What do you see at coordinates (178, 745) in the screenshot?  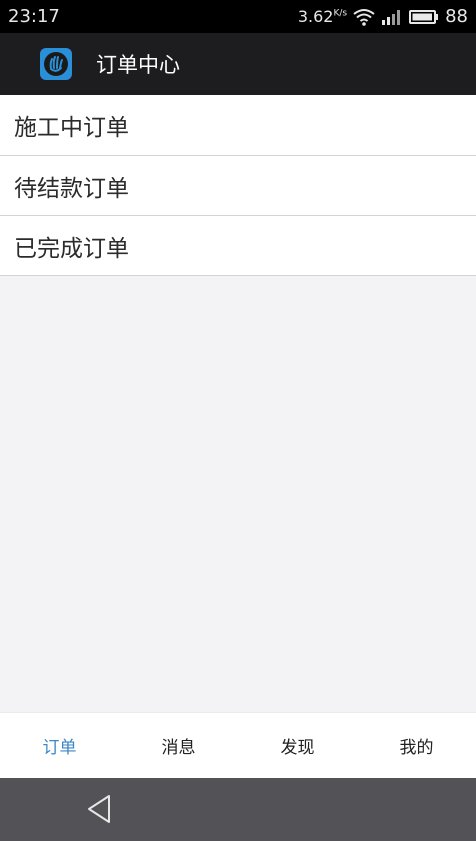 I see `tab-messages: 消息` at bounding box center [178, 745].